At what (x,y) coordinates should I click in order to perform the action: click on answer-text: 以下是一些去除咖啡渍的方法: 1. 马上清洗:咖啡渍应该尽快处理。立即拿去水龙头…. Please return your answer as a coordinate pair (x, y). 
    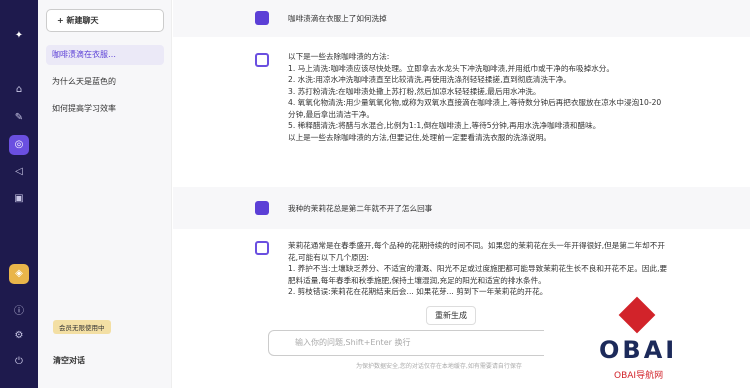
    Looking at the image, I should click on (475, 97).